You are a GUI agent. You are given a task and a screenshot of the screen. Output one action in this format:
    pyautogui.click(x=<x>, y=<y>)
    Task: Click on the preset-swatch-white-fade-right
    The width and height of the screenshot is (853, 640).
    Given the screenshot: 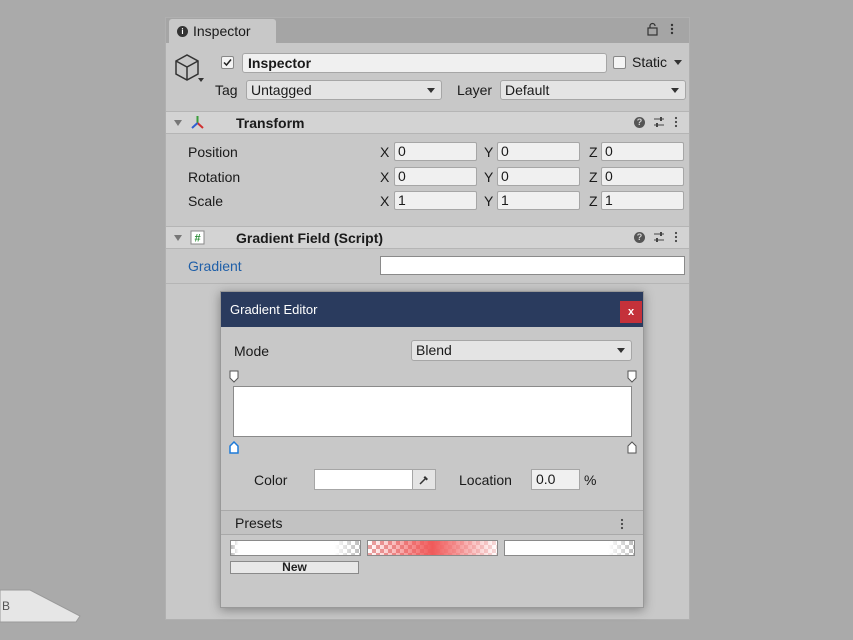 What is the action you would take?
    pyautogui.click(x=569, y=548)
    